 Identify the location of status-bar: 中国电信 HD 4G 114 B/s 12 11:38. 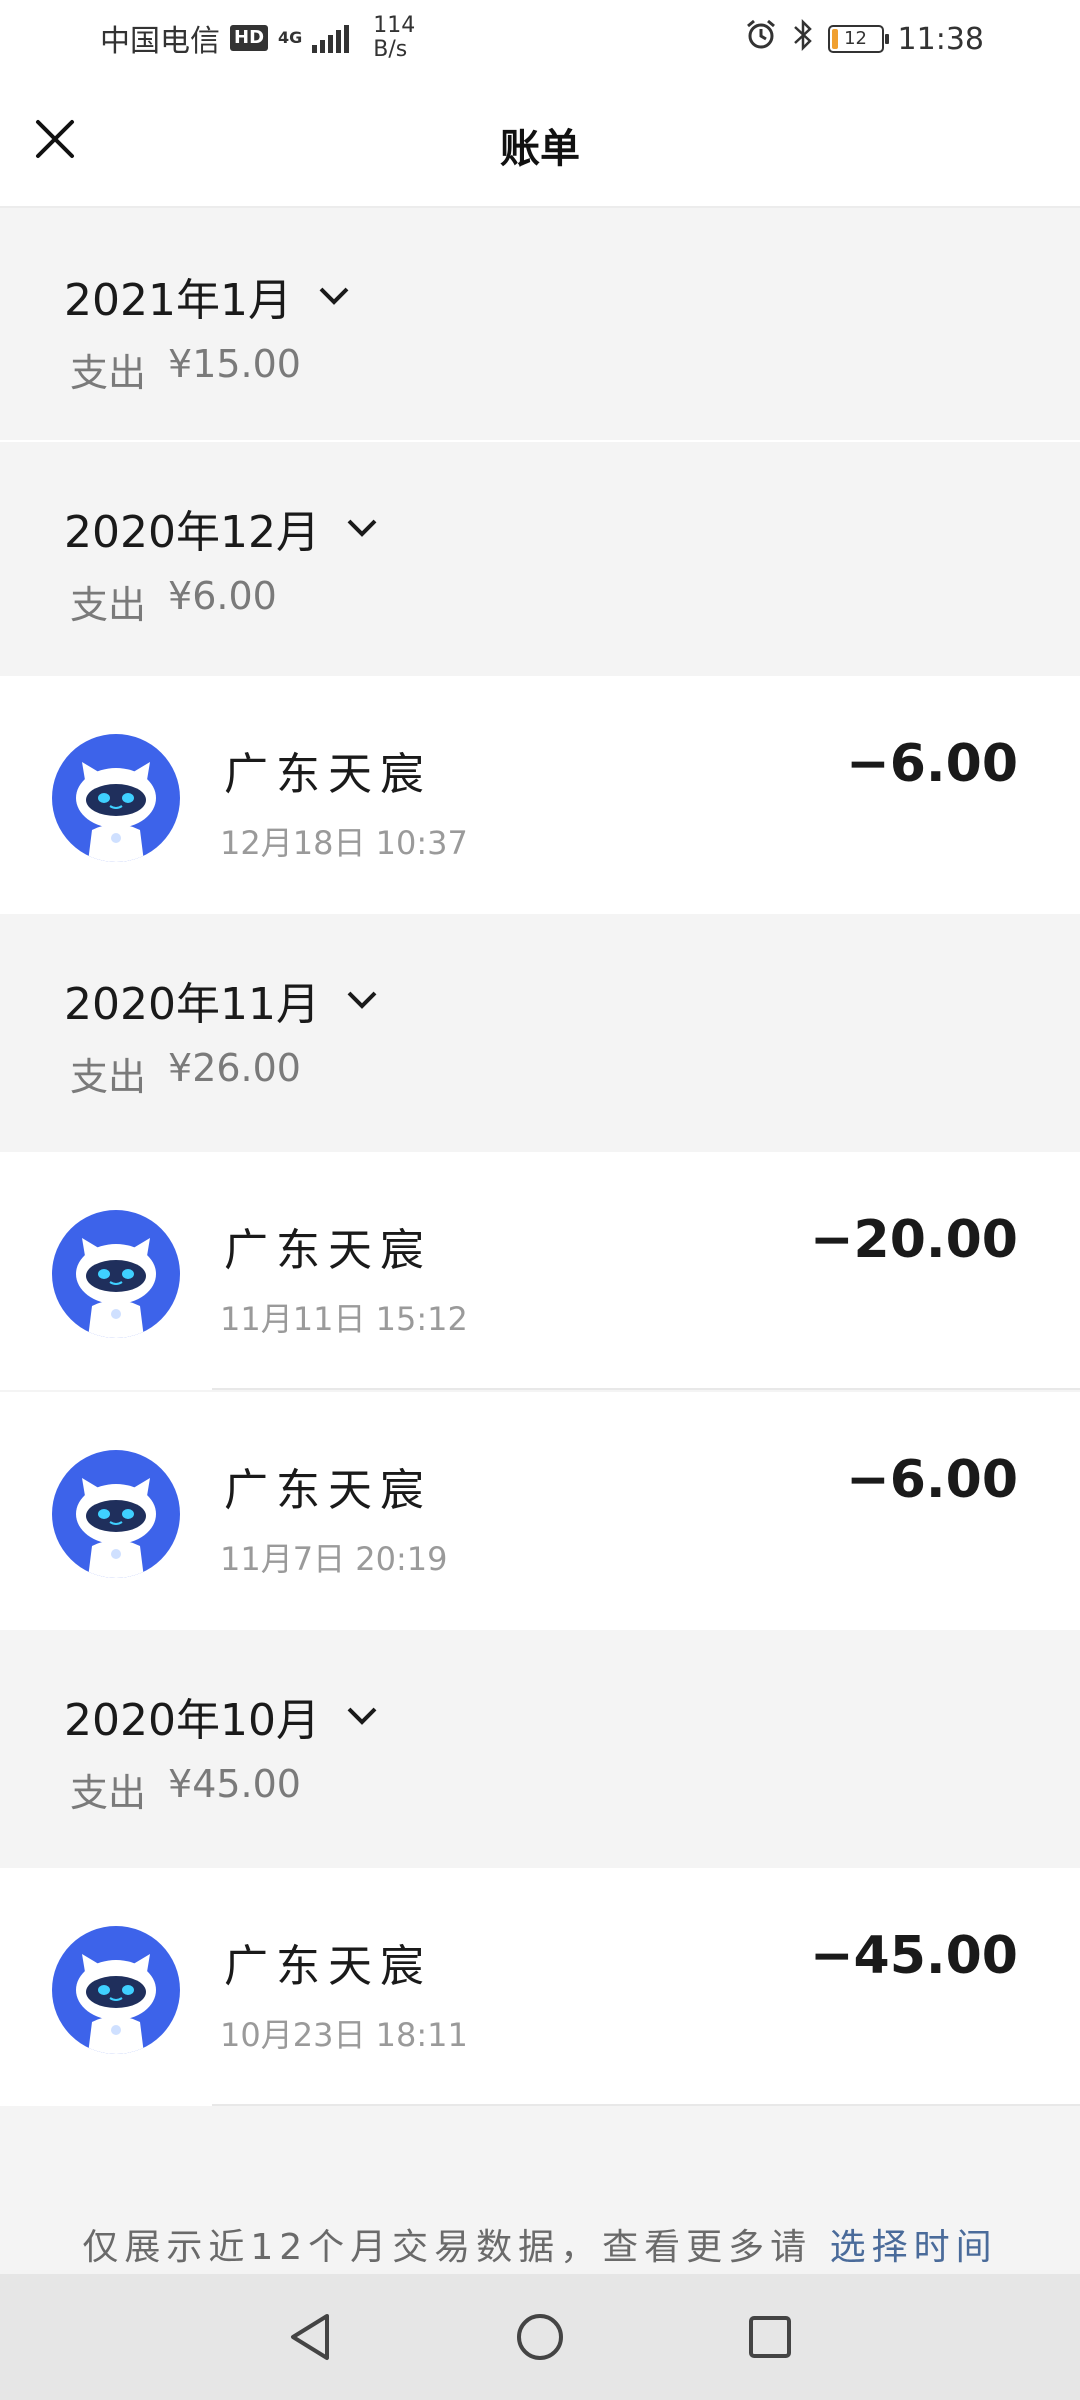
(540, 38).